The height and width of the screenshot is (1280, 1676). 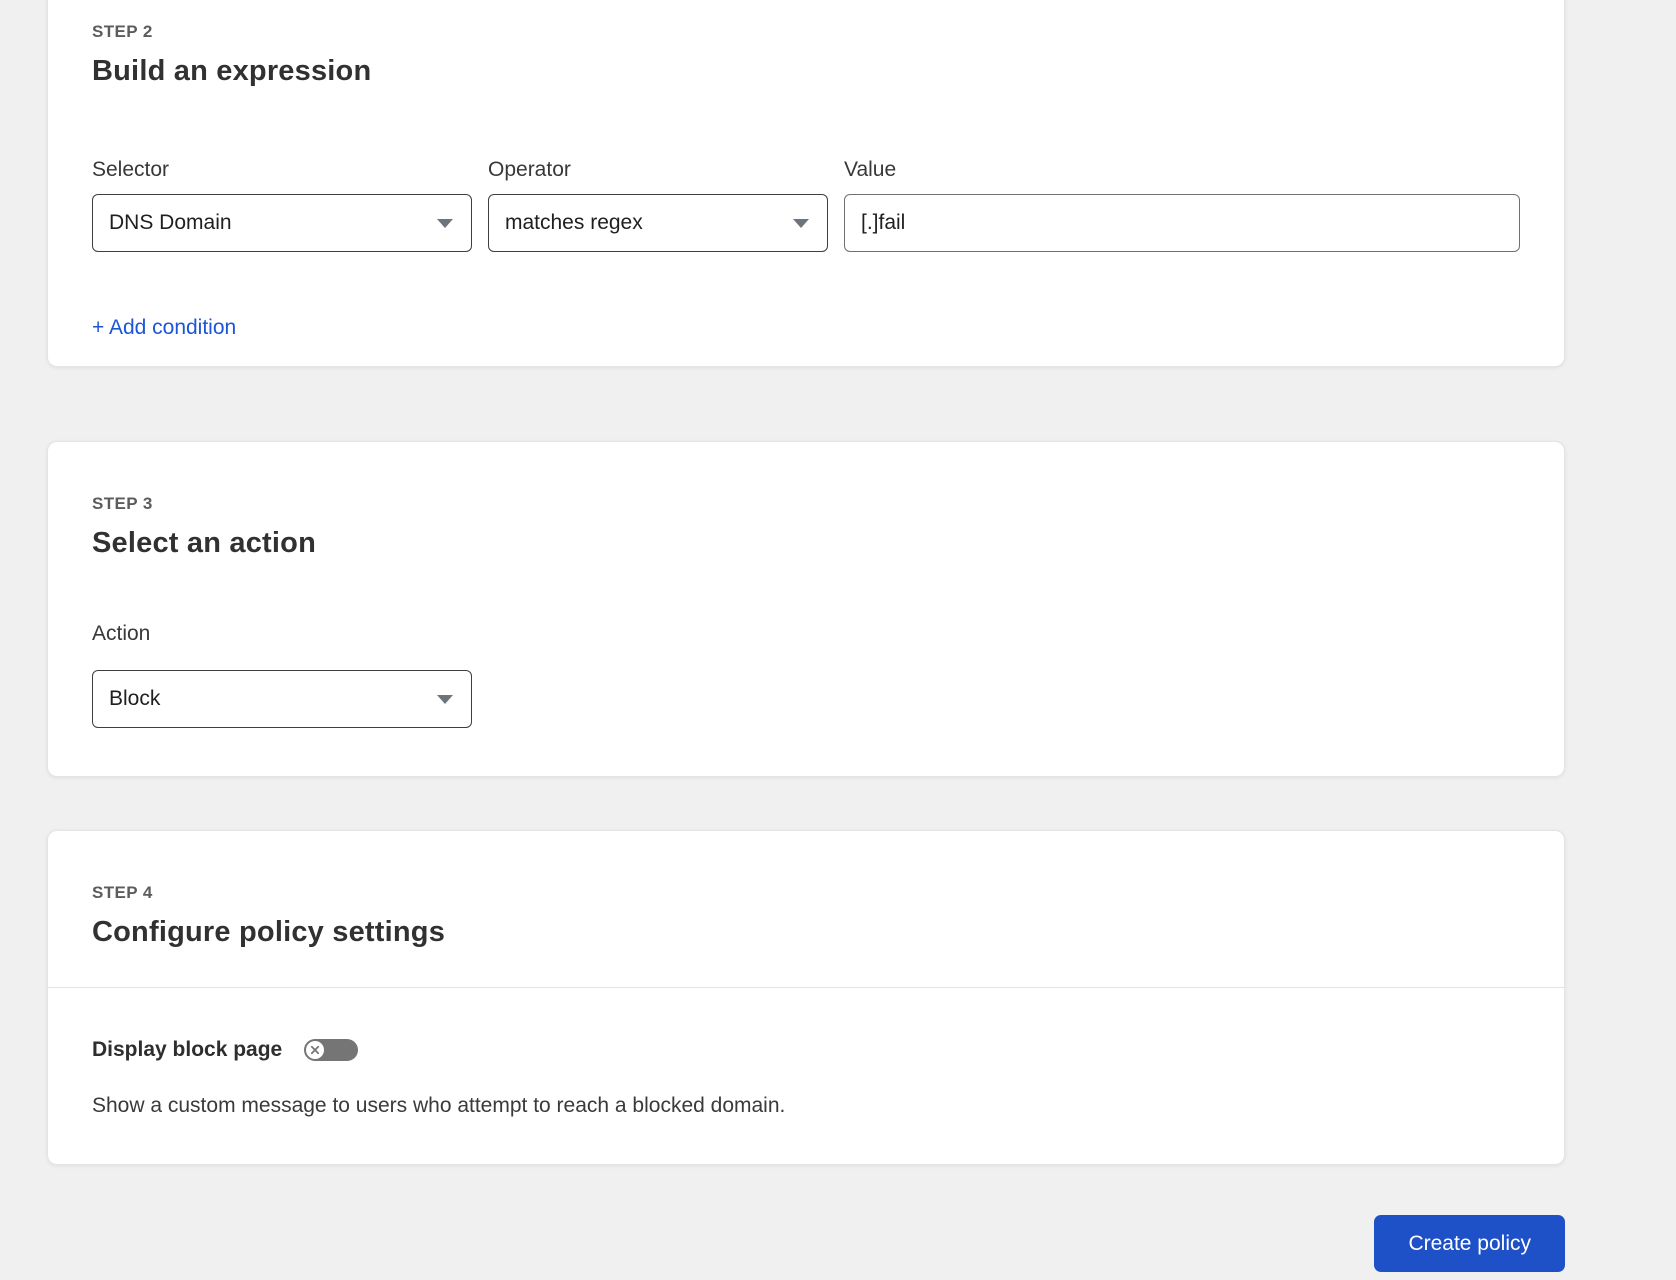 What do you see at coordinates (187, 1049) in the screenshot?
I see `display-block-page-label: Display block page` at bounding box center [187, 1049].